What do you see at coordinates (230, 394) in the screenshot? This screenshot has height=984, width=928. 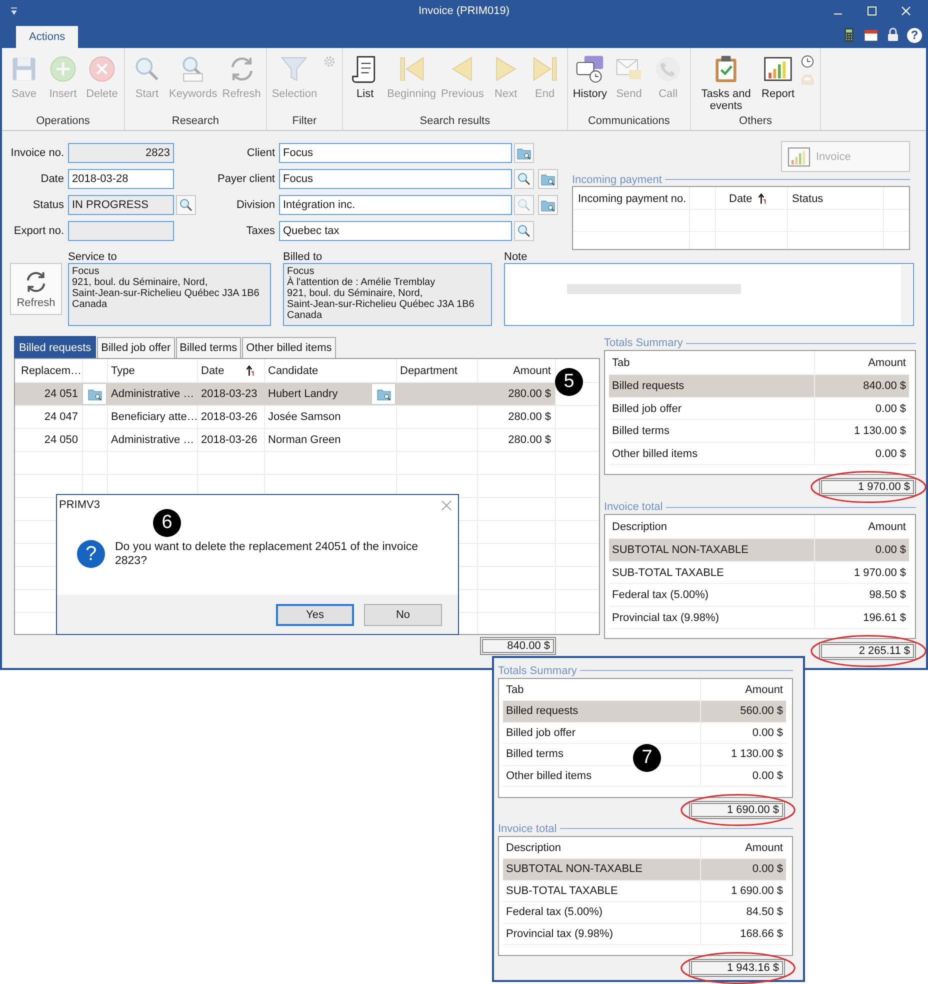 I see `table-cell: 2018-03-23` at bounding box center [230, 394].